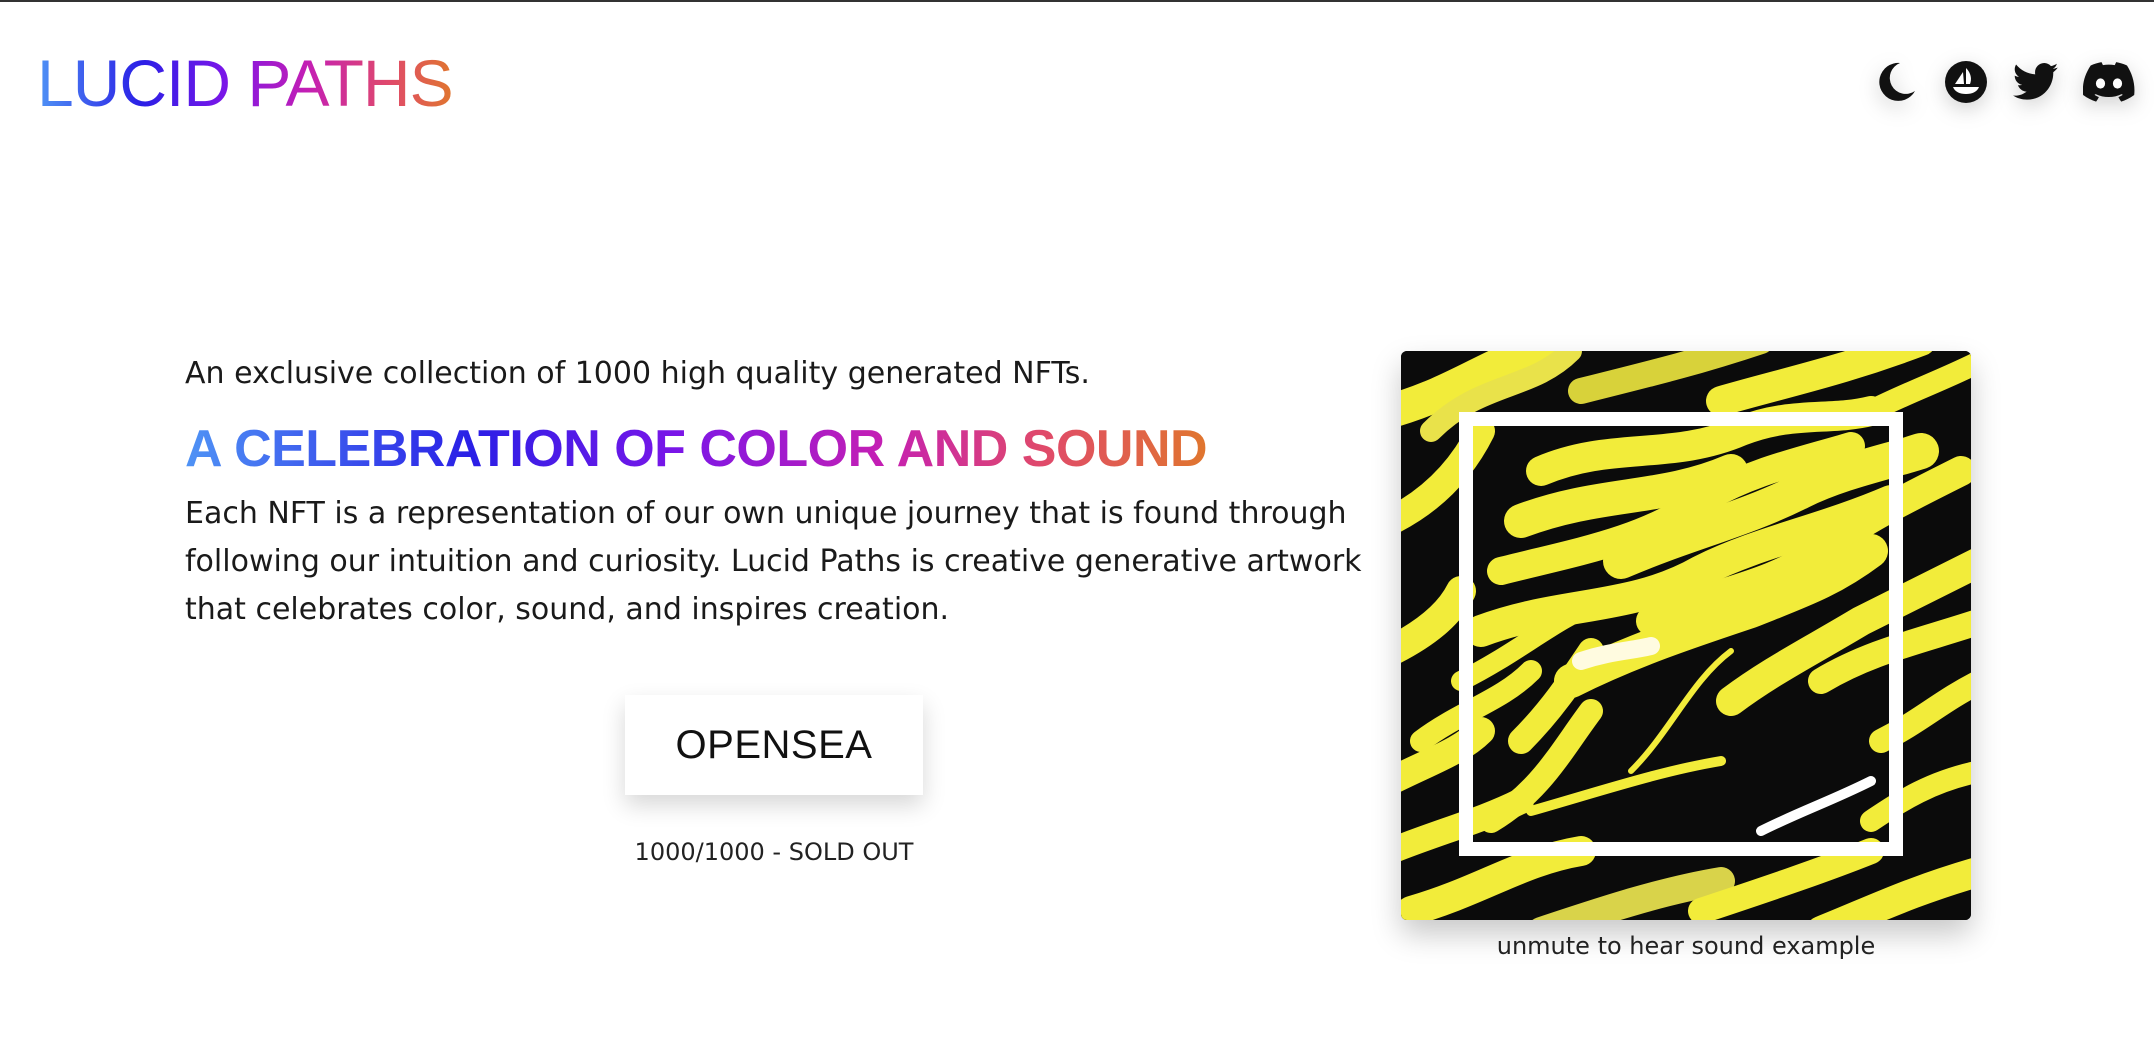 The height and width of the screenshot is (1044, 2154). I want to click on opensea-link, so click(1966, 82).